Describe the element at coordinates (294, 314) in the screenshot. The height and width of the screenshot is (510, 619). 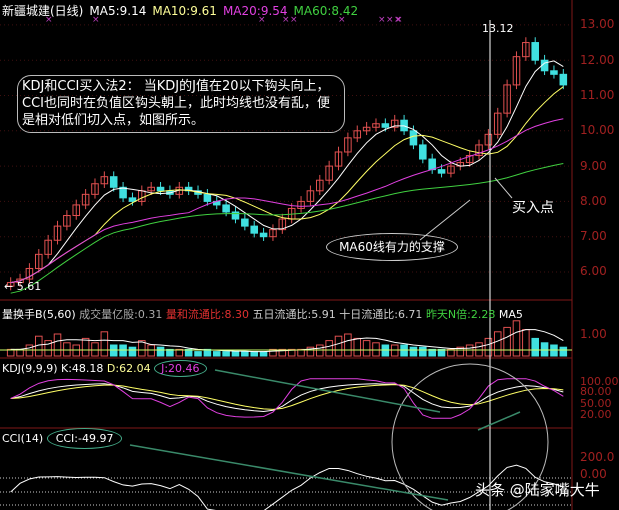
I see `five-day-ratio: 五日流通比:5.91` at that location.